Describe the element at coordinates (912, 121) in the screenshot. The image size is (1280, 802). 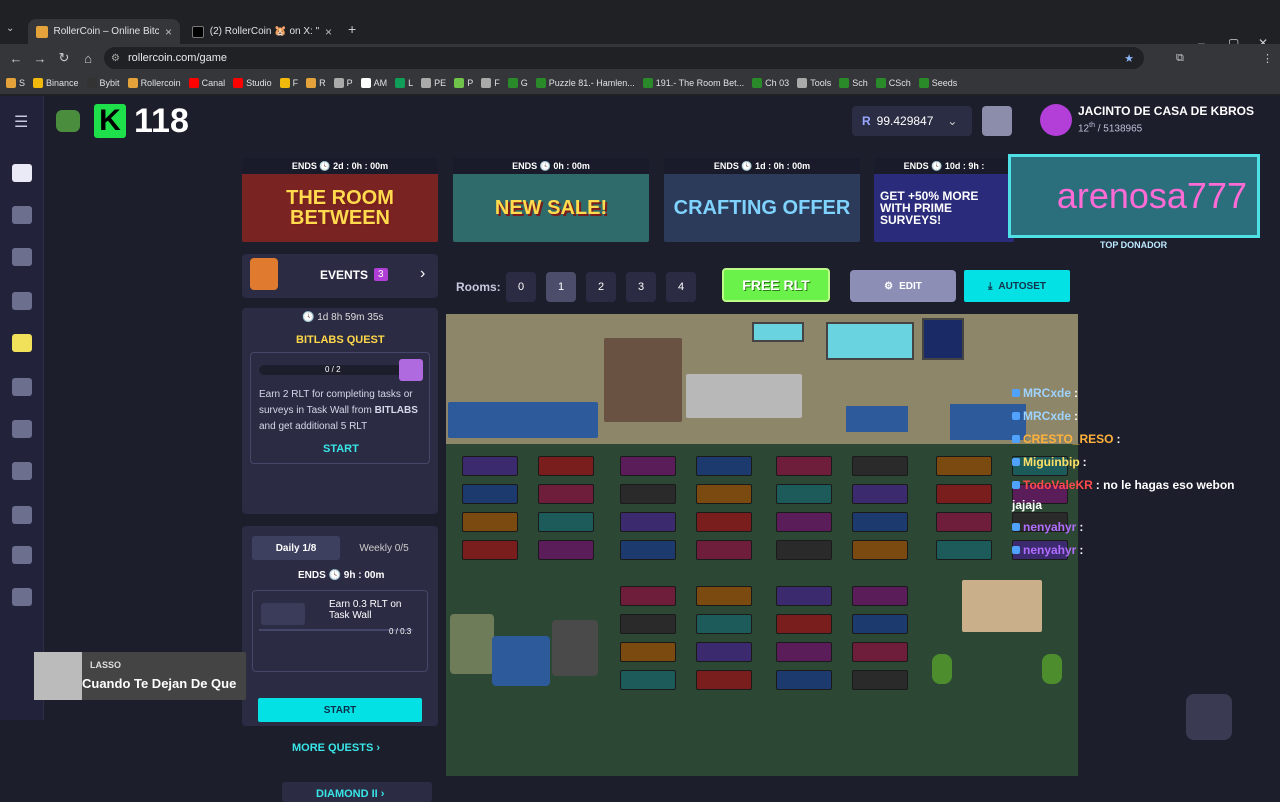
I see `balance-dropdown: R 99.429847 ⌄` at that location.